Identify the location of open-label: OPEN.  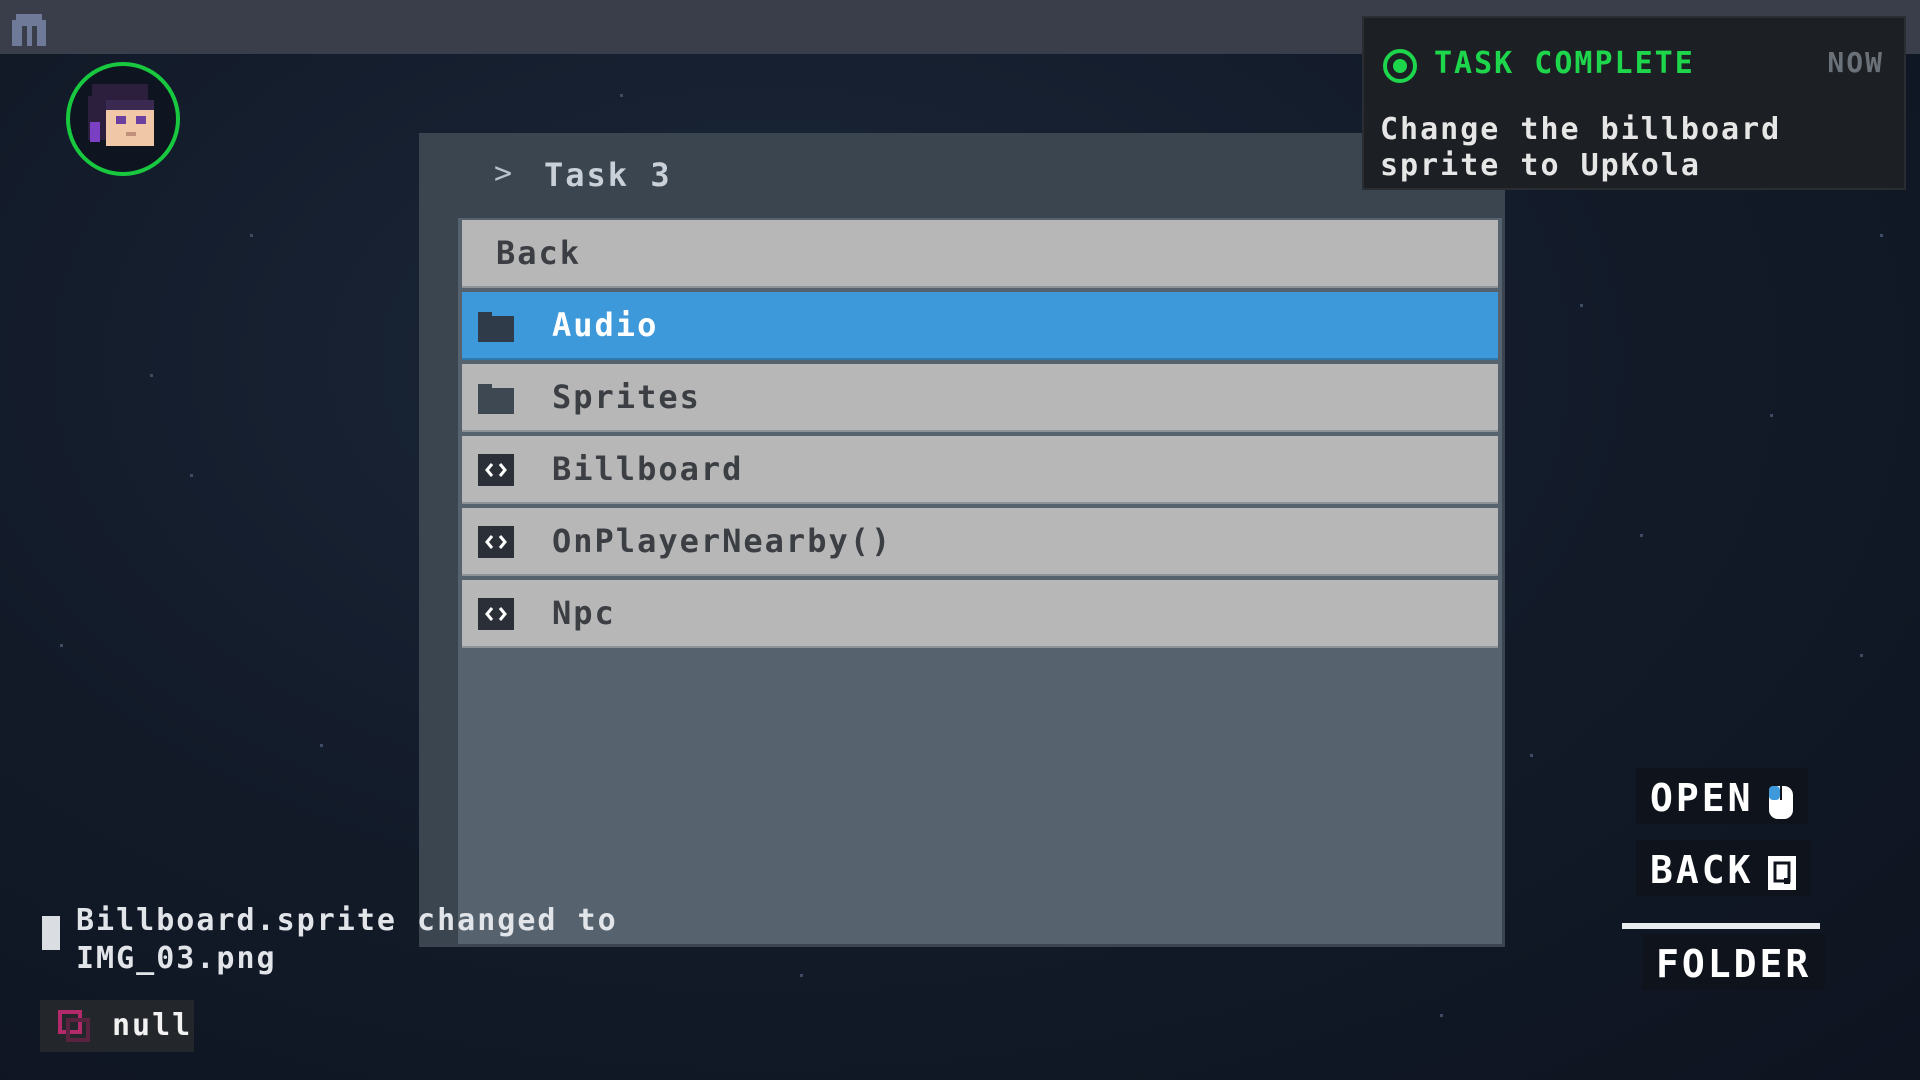
(1702, 798).